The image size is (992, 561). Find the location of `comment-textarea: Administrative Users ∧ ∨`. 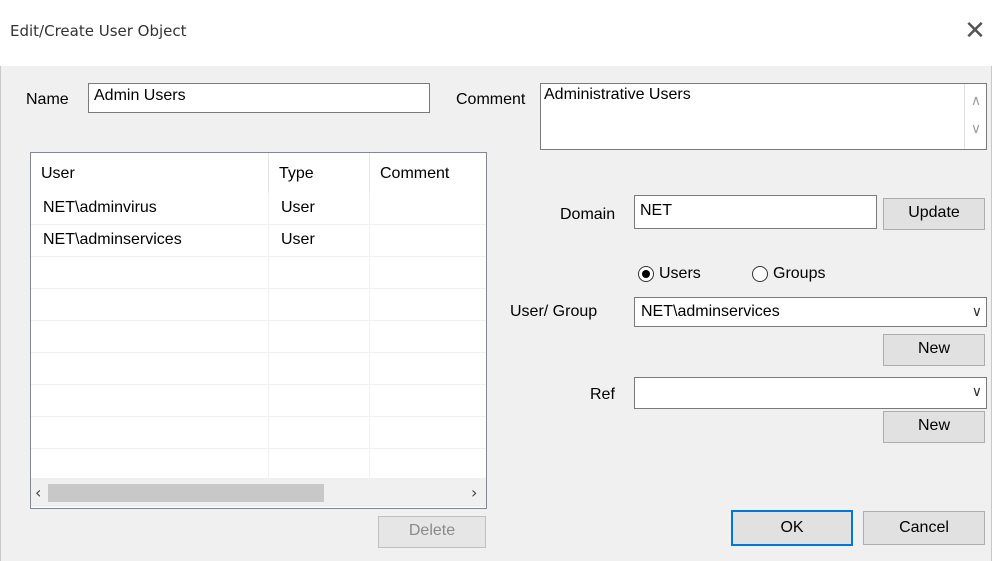

comment-textarea: Administrative Users ∧ ∨ is located at coordinates (763, 116).